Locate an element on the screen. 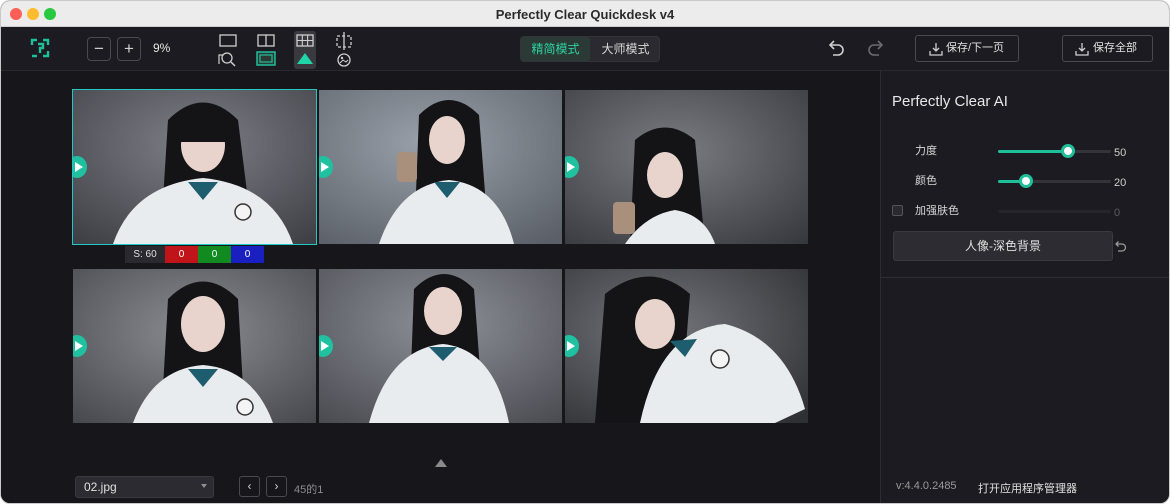 The image size is (1170, 504). window-title: Perfectly Clear Quickdesk v4 is located at coordinates (585, 14).